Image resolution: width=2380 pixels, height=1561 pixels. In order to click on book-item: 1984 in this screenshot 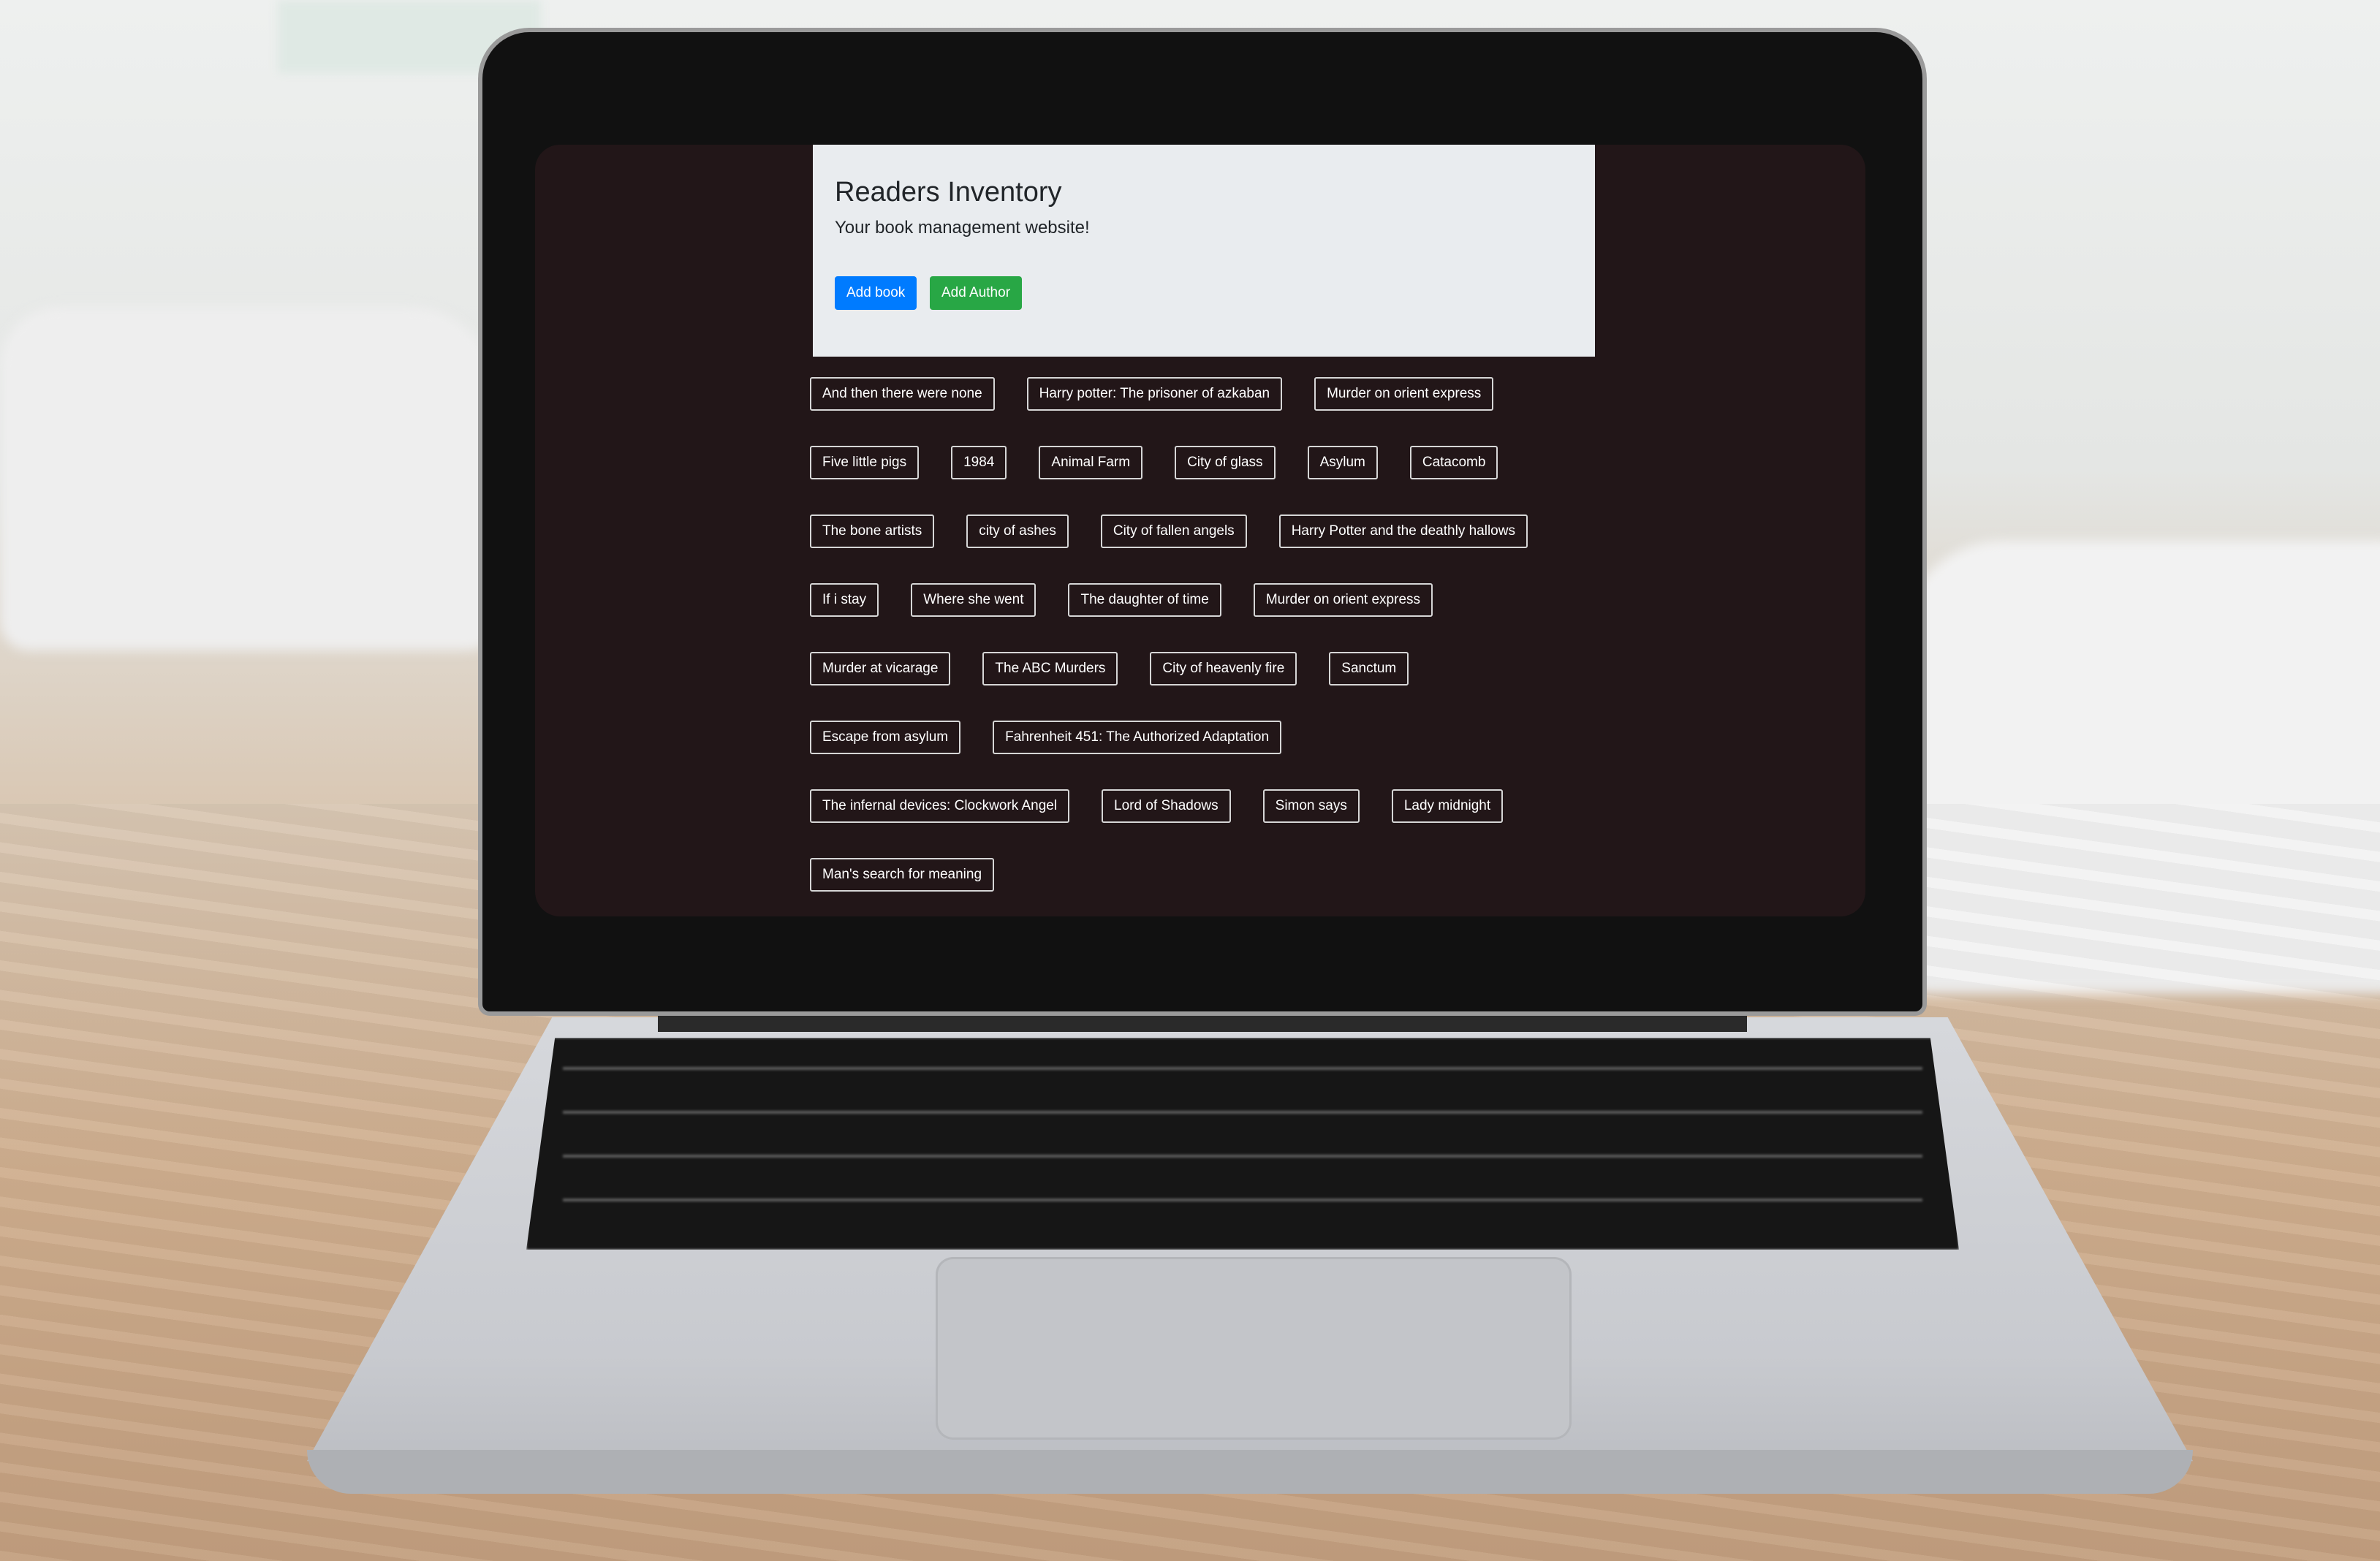, I will do `click(979, 462)`.